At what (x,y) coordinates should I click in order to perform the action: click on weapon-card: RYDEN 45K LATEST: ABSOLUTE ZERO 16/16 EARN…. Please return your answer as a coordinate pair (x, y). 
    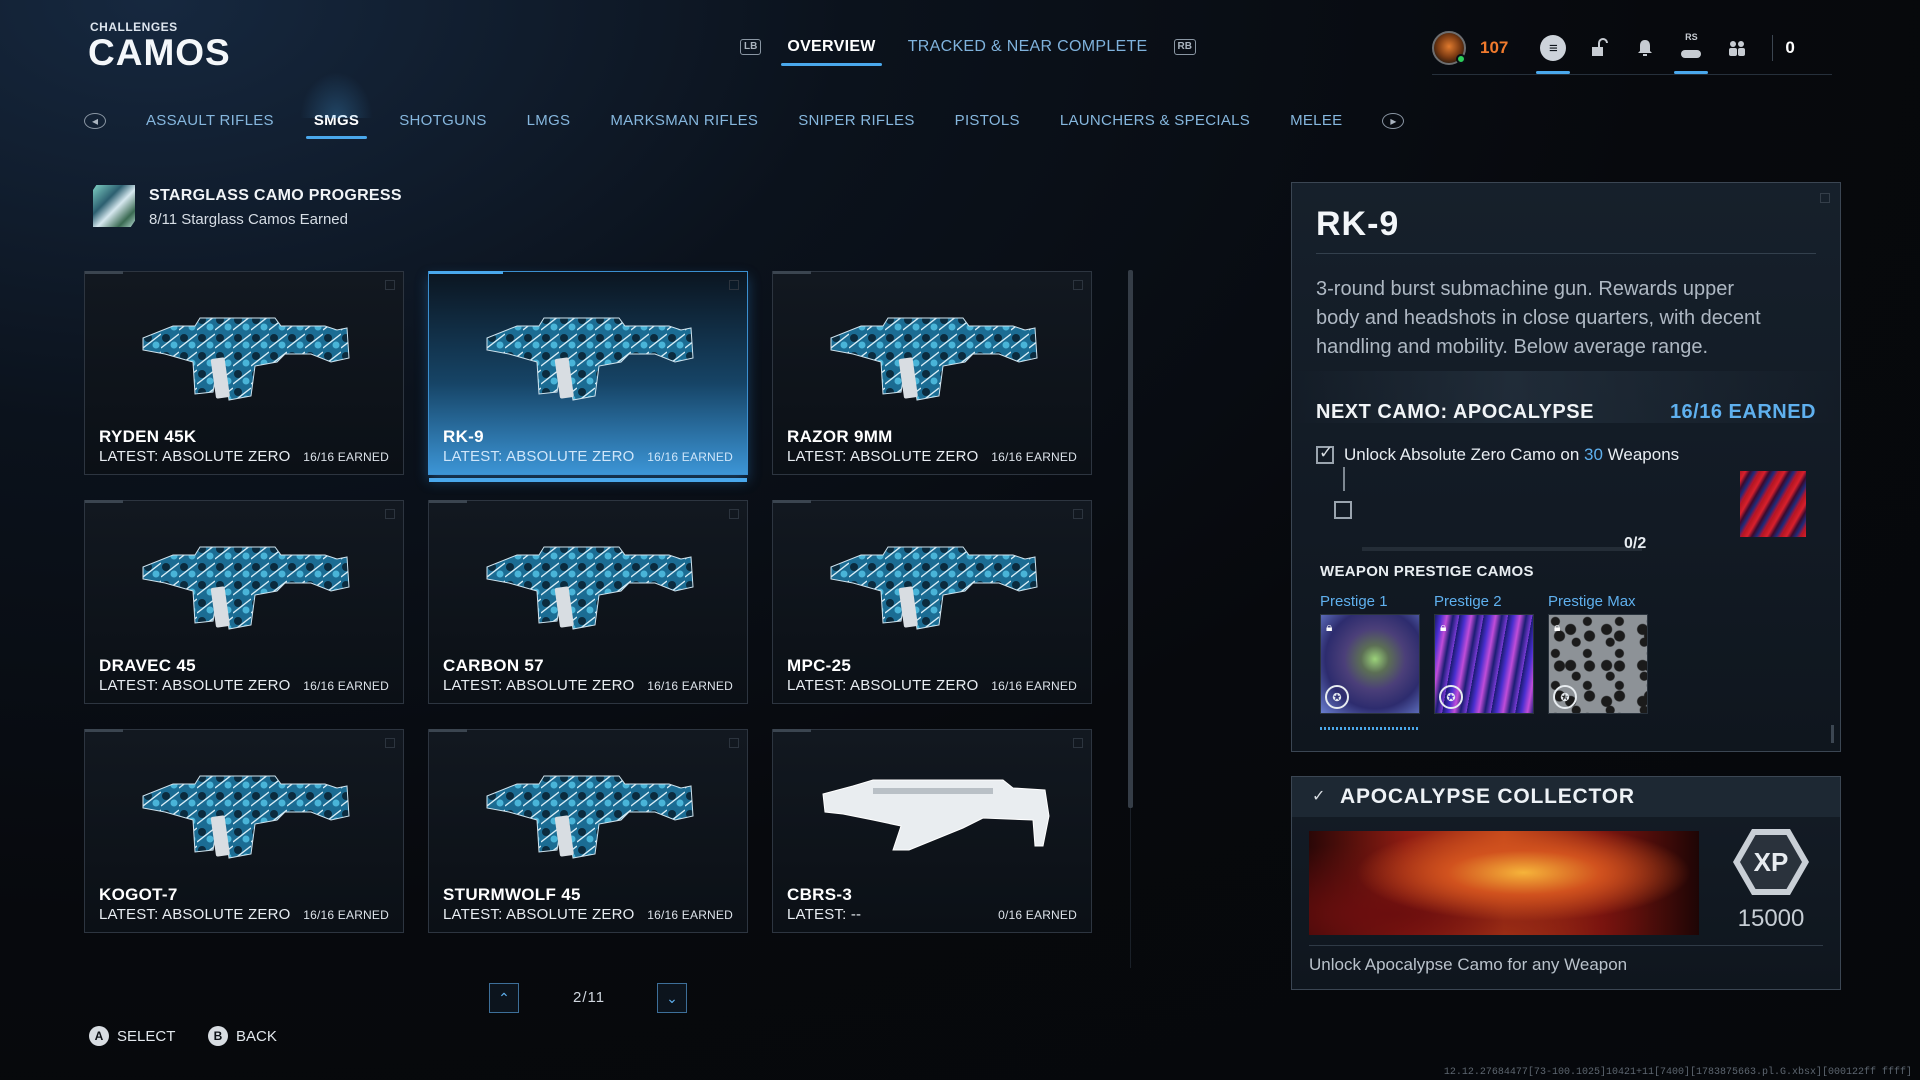
    Looking at the image, I should click on (244, 373).